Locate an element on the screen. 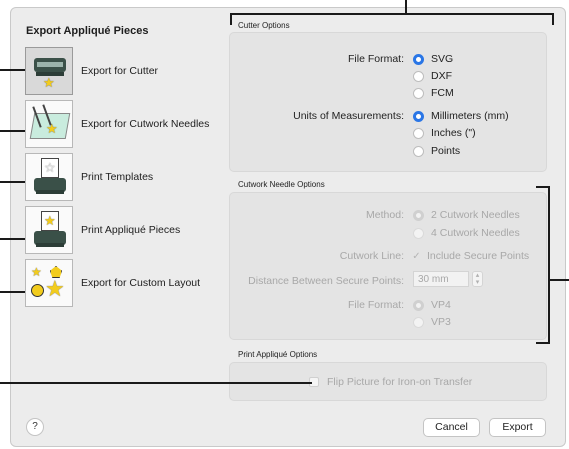 Image resolution: width=569 pixels, height=449 pixels. cutwork-options-title: Cutwork Needle Options is located at coordinates (281, 184).